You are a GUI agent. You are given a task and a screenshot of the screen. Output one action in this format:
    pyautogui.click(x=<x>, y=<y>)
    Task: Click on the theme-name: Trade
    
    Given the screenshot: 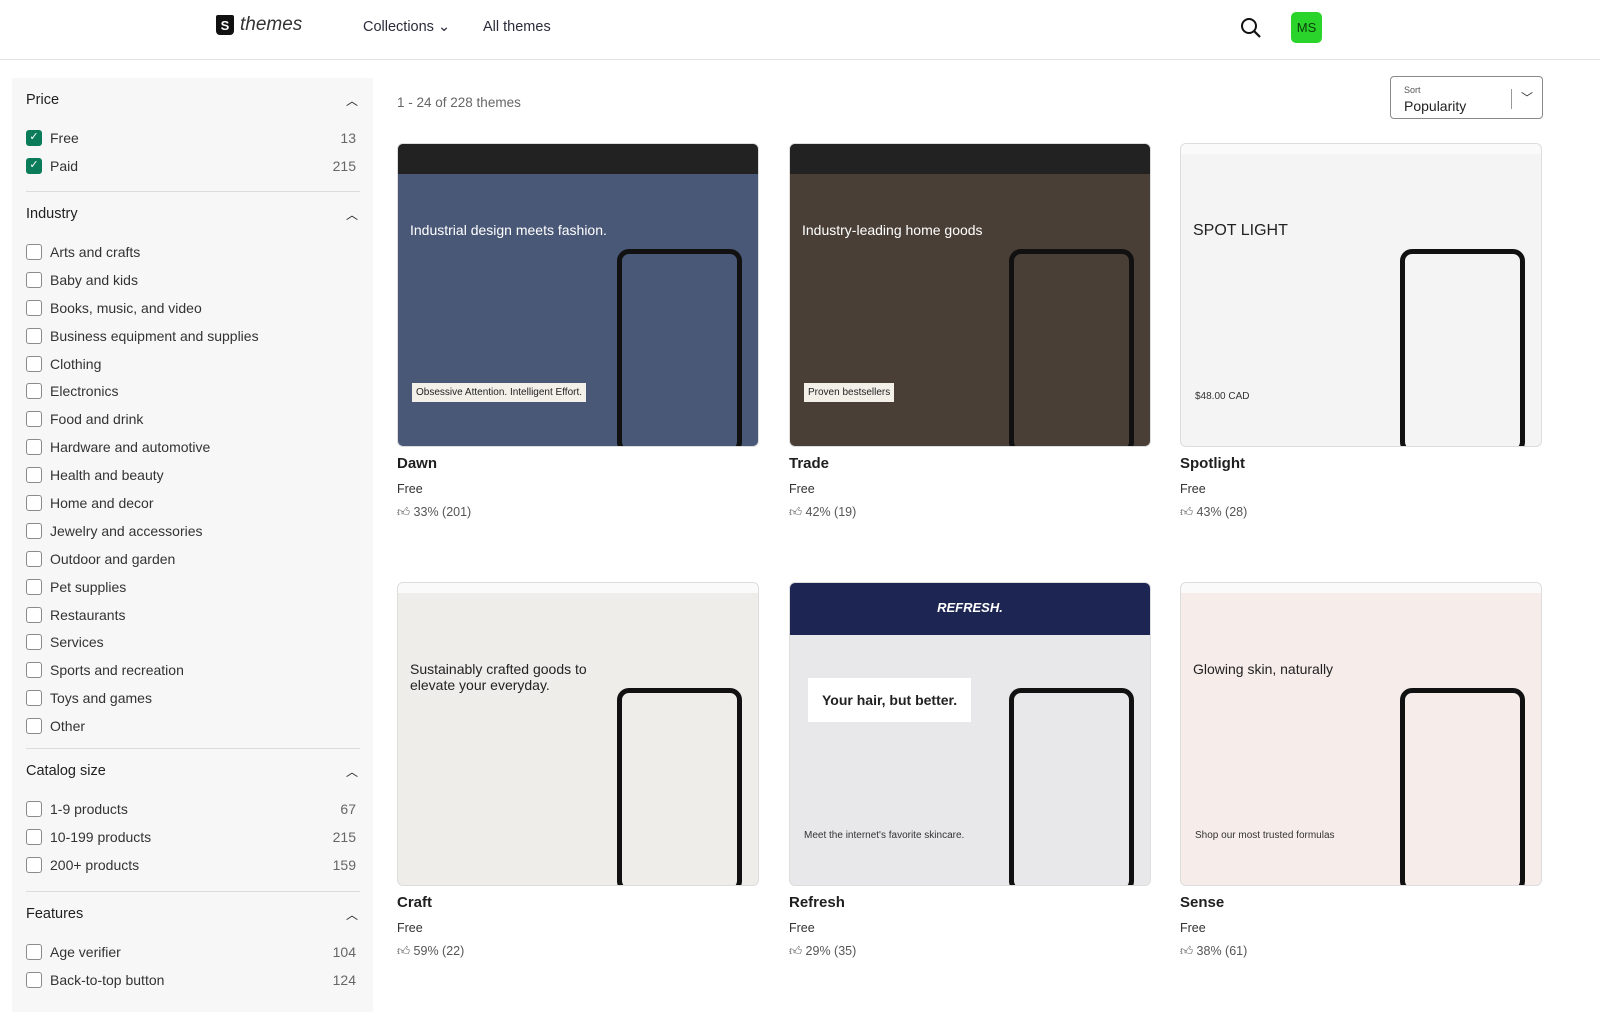 What is the action you would take?
    pyautogui.click(x=970, y=463)
    